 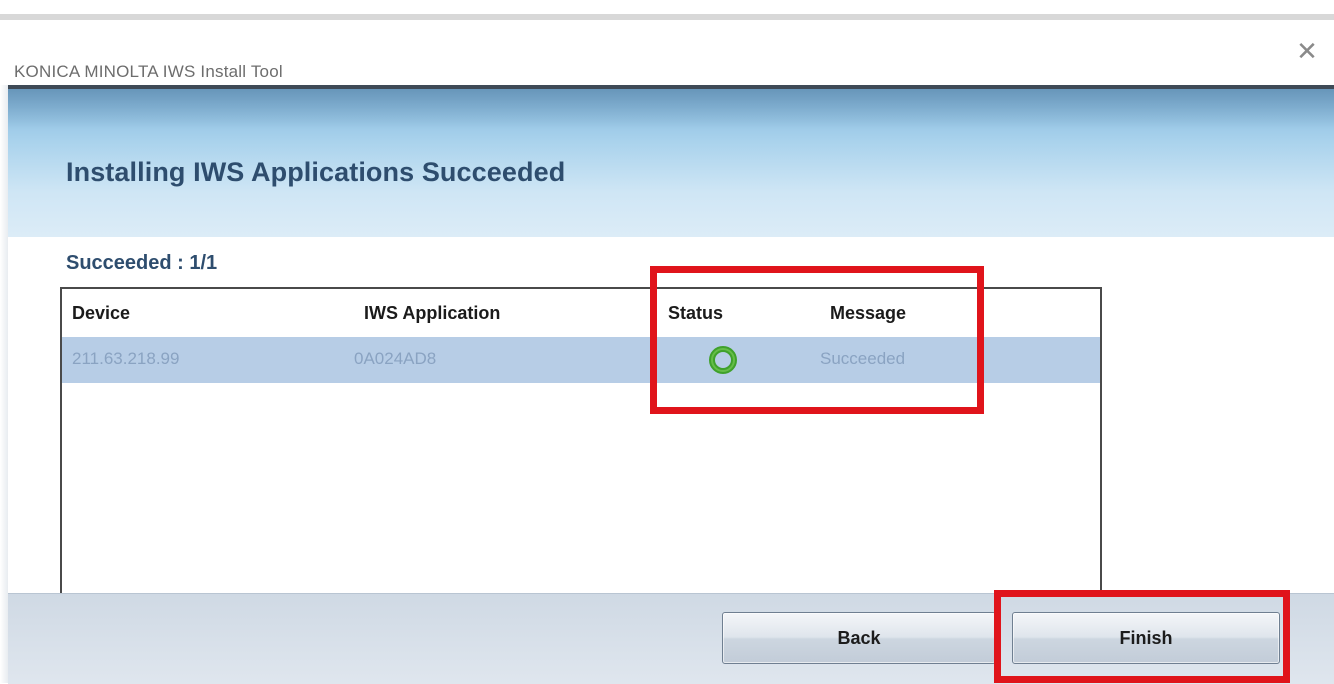 What do you see at coordinates (395, 358) in the screenshot?
I see `cell-iws-application: 0A024AD8` at bounding box center [395, 358].